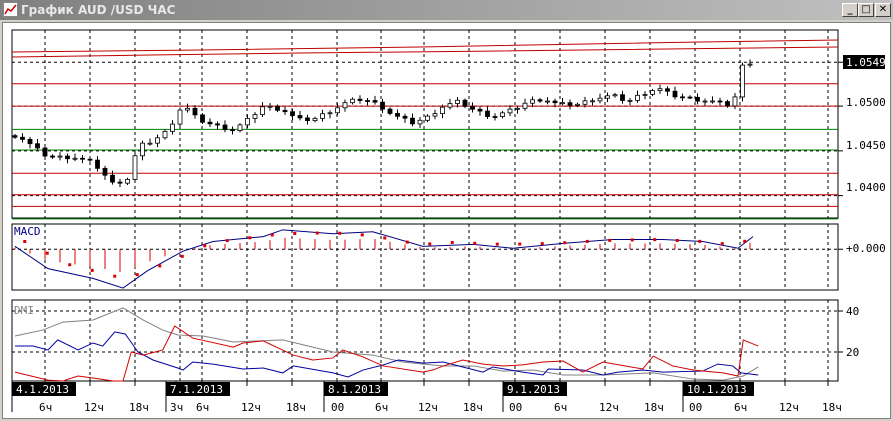 The height and width of the screenshot is (421, 893). I want to click on macd-zero-label: +0.000, so click(866, 248).